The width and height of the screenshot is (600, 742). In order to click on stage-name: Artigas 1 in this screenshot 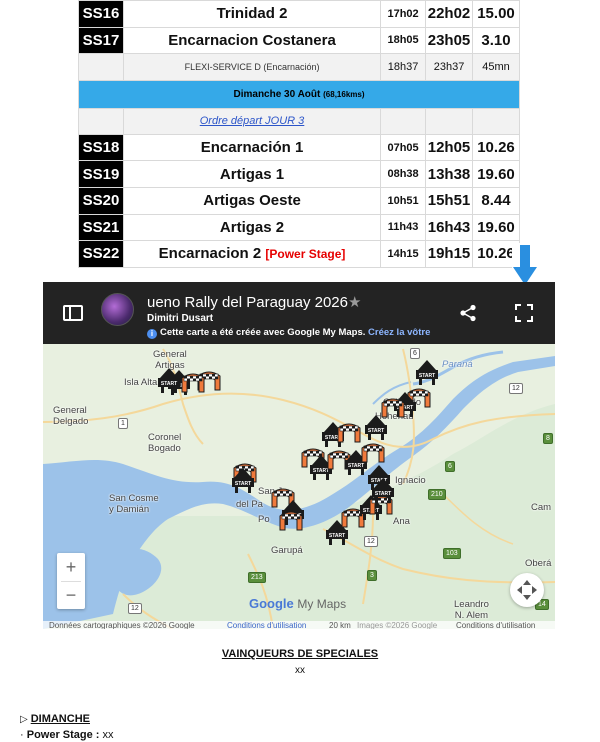, I will do `click(252, 174)`.